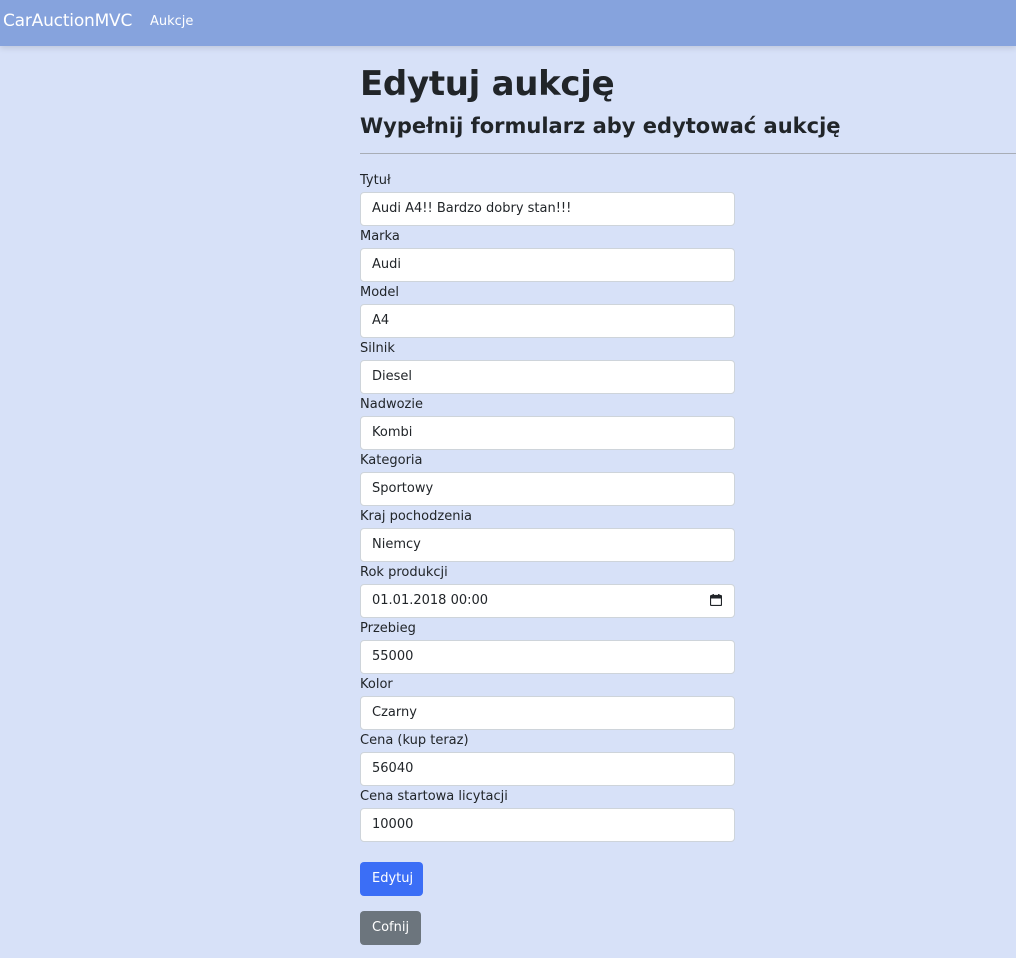 This screenshot has width=1016, height=958. Describe the element at coordinates (547, 209) in the screenshot. I see `tytul-input: Audi A4!! Bardzo dobry stan!!!` at that location.